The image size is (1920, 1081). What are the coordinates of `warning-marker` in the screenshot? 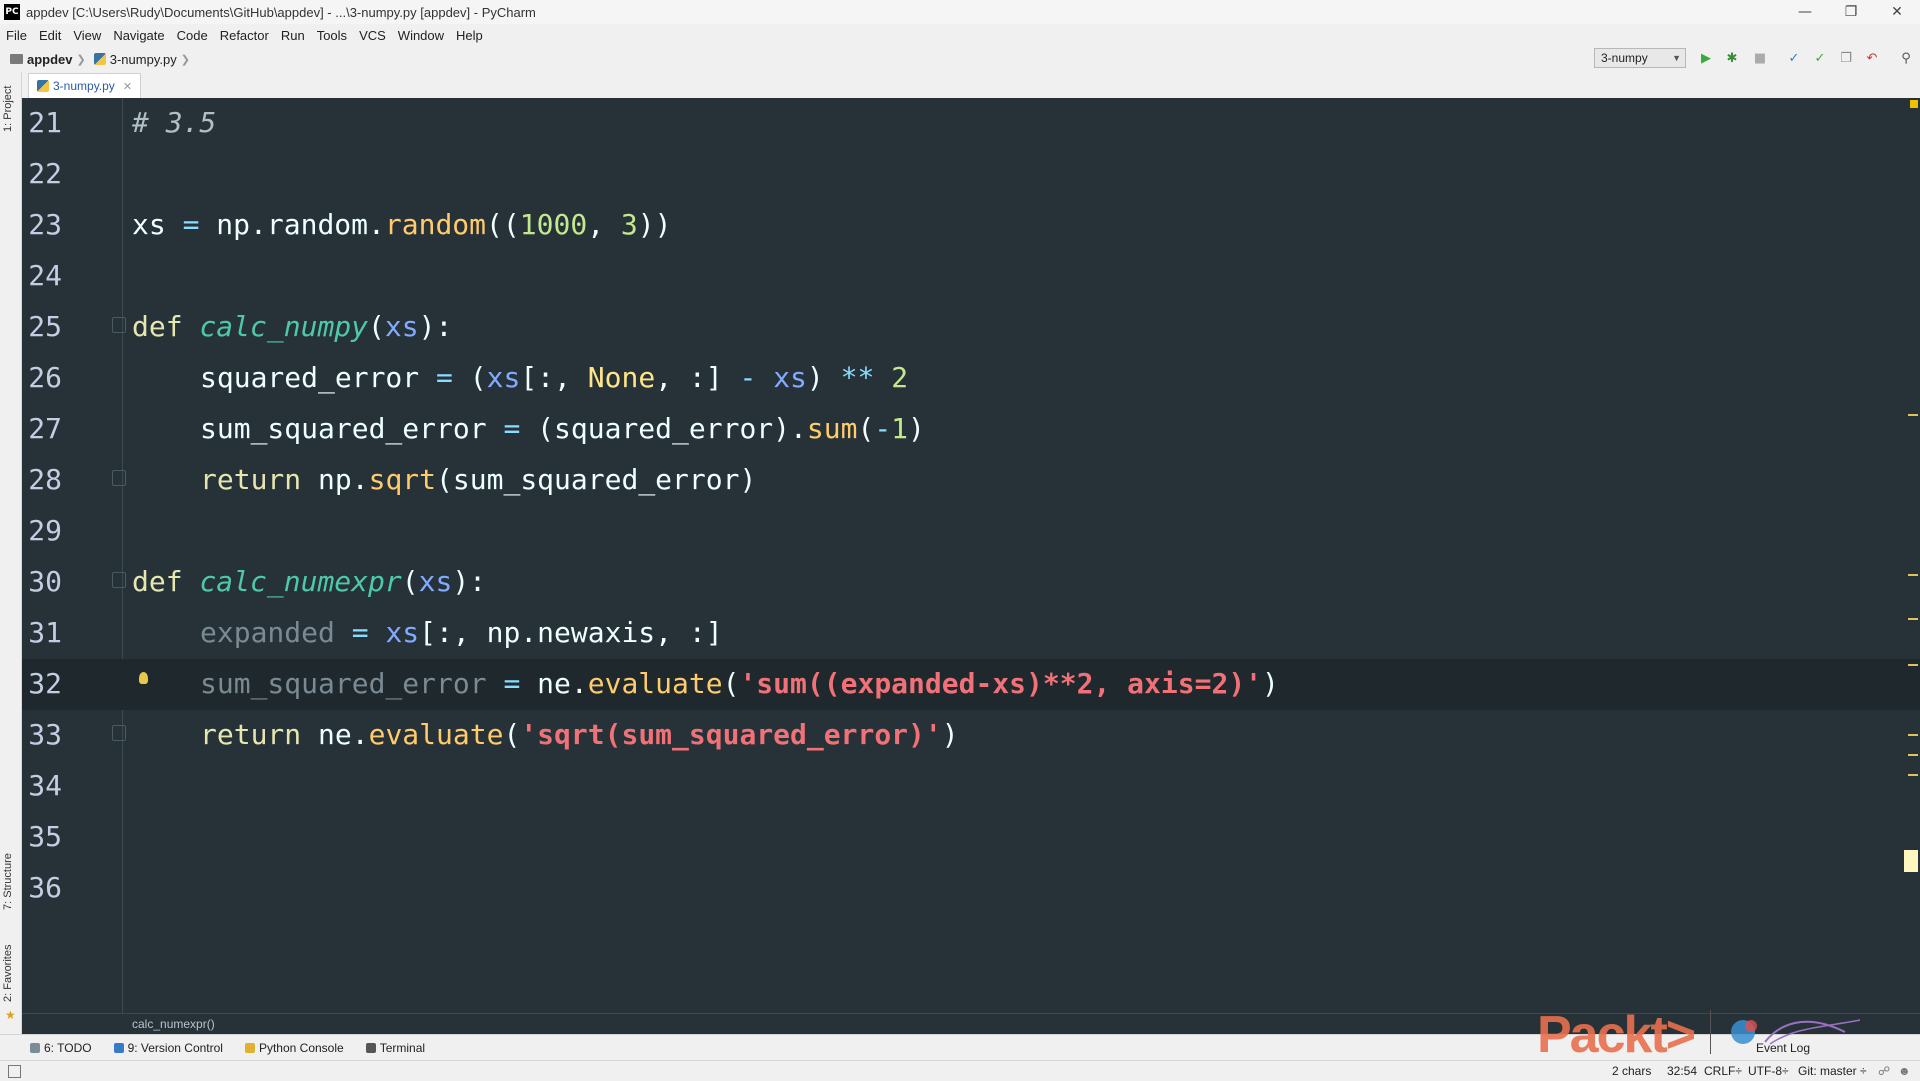 It's located at (1914, 104).